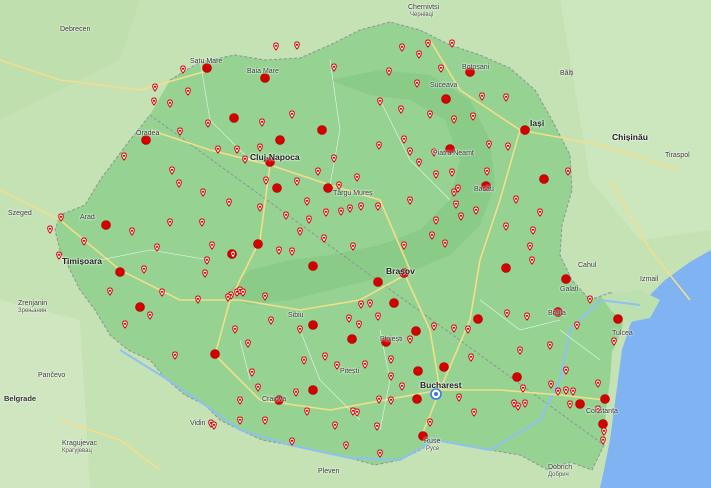 The image size is (711, 488). What do you see at coordinates (148, 133) in the screenshot?
I see `label-oradea: Oradea` at bounding box center [148, 133].